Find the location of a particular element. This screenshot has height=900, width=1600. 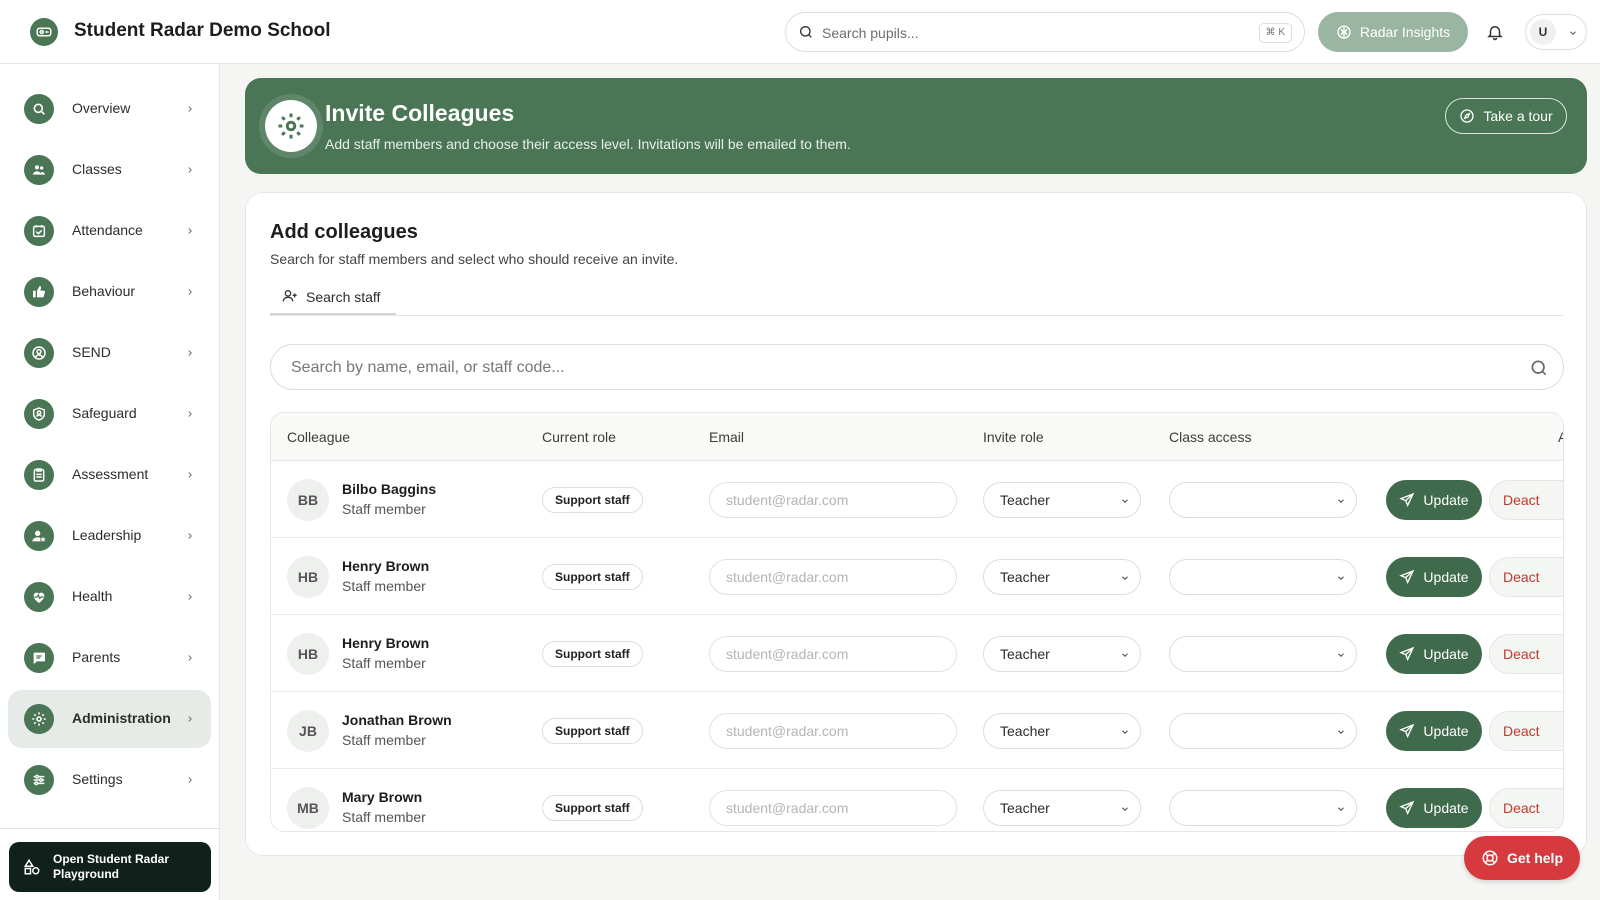

sidebar-item-send: SEND is located at coordinates (109, 353).